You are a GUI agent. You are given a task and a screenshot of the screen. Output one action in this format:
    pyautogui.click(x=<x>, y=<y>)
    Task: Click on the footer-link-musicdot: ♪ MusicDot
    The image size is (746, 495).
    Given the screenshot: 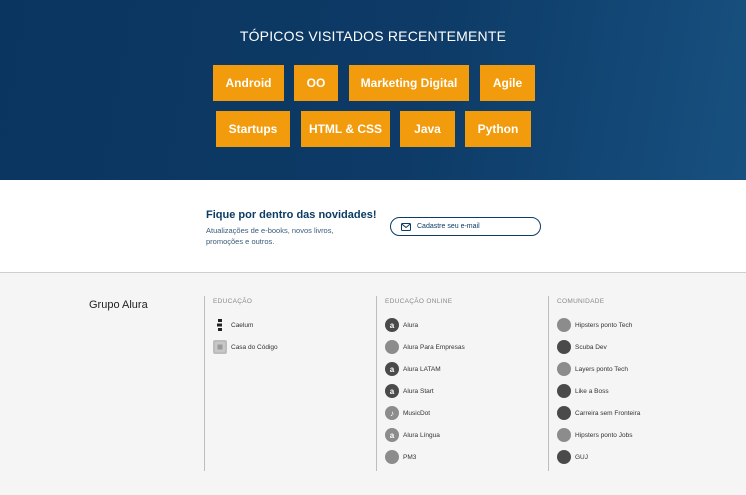 What is the action you would take?
    pyautogui.click(x=465, y=413)
    